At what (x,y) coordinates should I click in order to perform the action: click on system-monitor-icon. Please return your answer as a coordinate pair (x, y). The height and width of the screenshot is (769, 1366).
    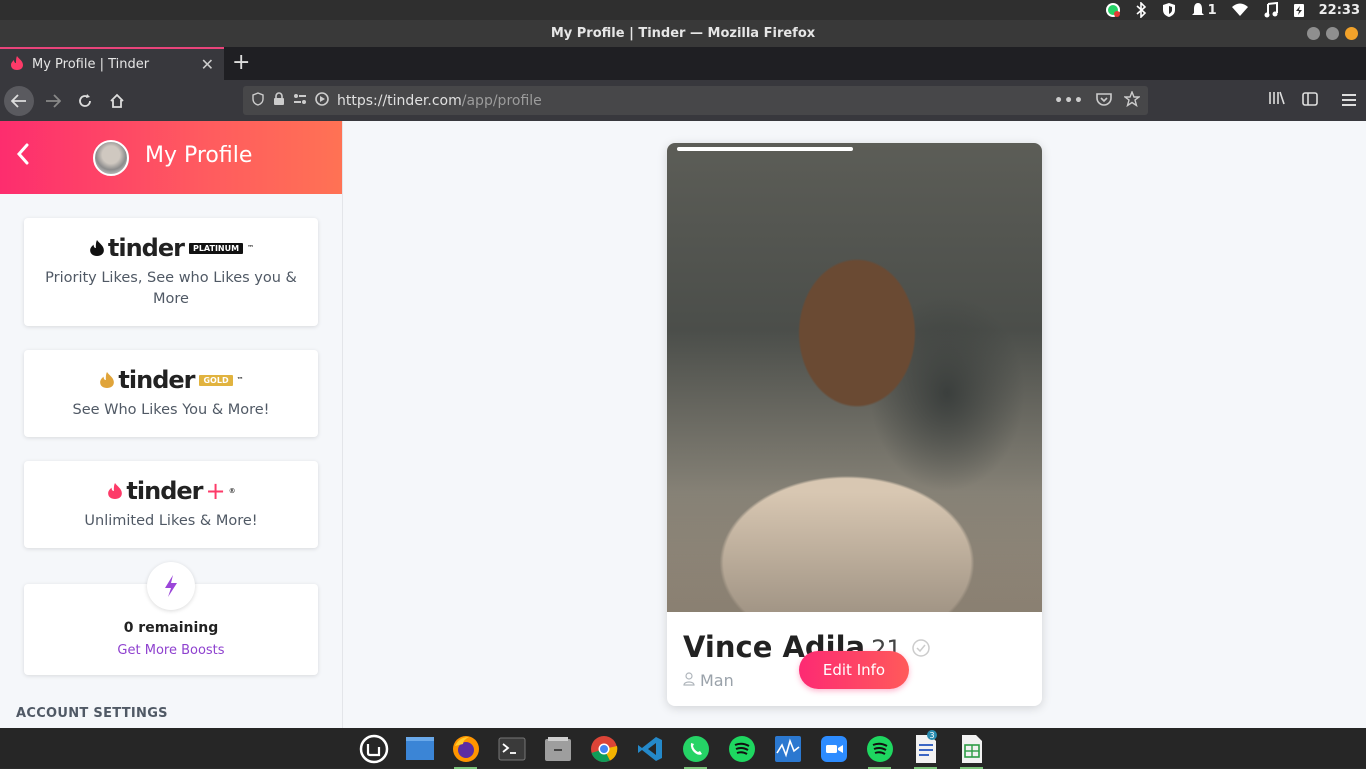
    Looking at the image, I should click on (787, 748).